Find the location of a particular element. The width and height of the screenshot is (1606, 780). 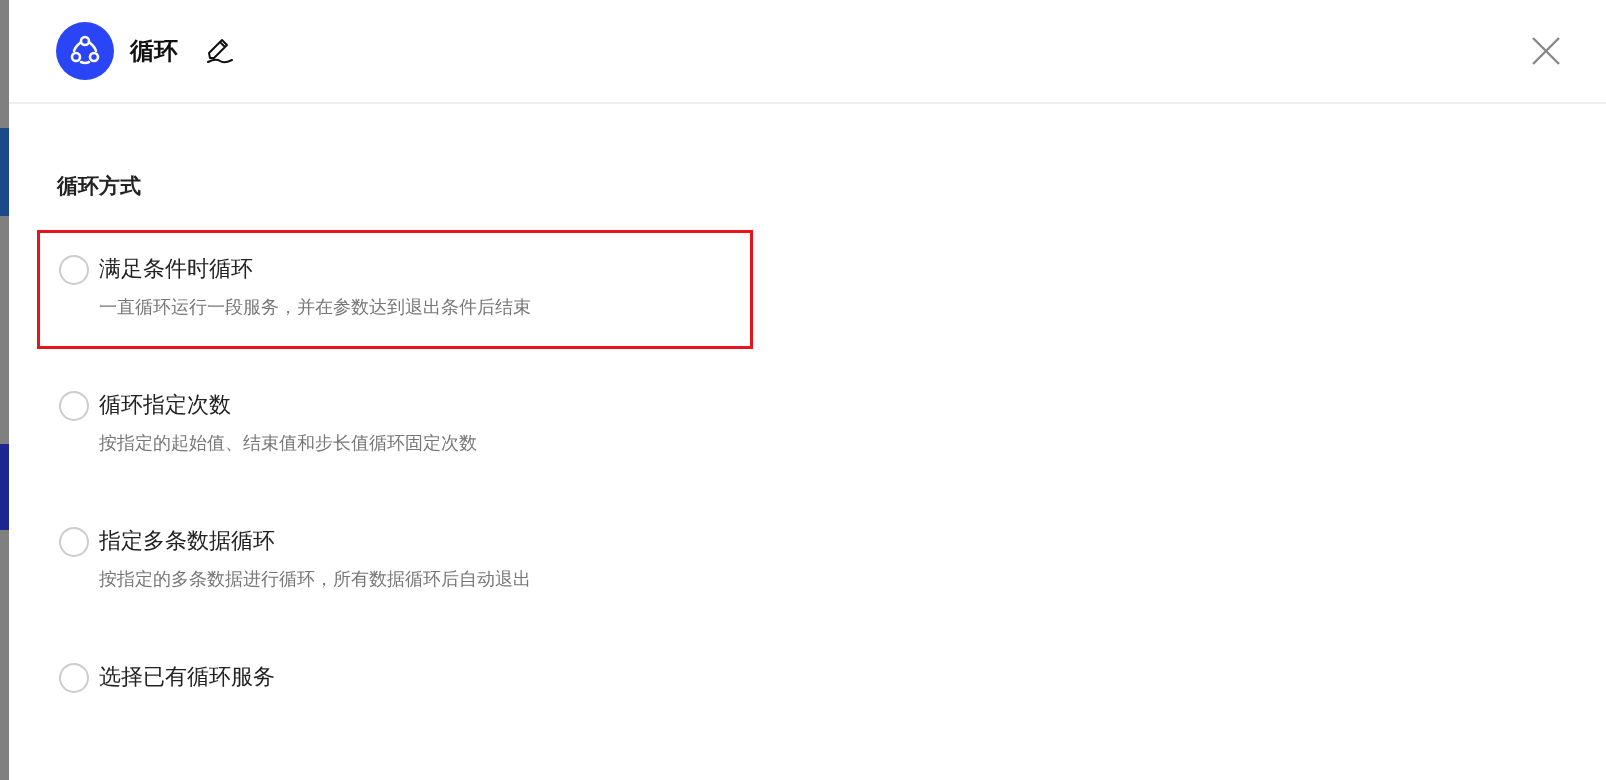

option-description: 一直循环运行一段服务，并在参数达到退出条件后结束 is located at coordinates (315, 307).